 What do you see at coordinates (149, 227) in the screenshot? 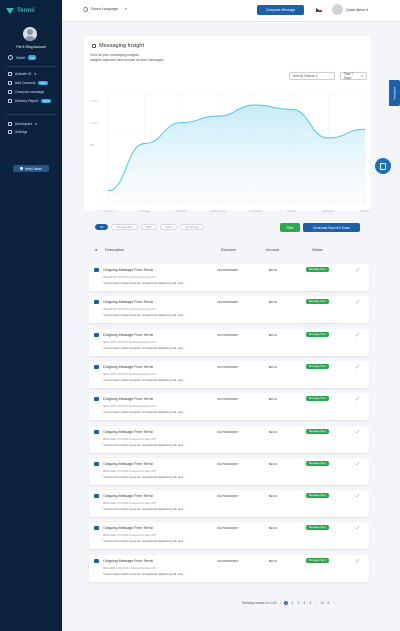
I see `tab-sms: SMS` at bounding box center [149, 227].